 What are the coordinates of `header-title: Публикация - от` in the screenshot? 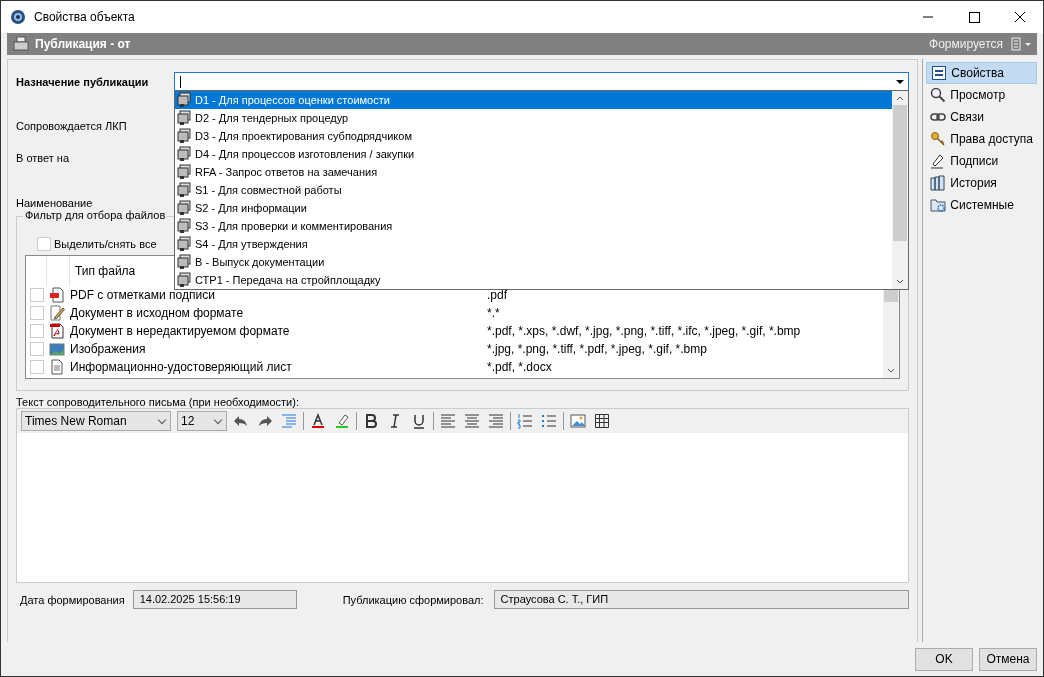 It's located at (83, 44).